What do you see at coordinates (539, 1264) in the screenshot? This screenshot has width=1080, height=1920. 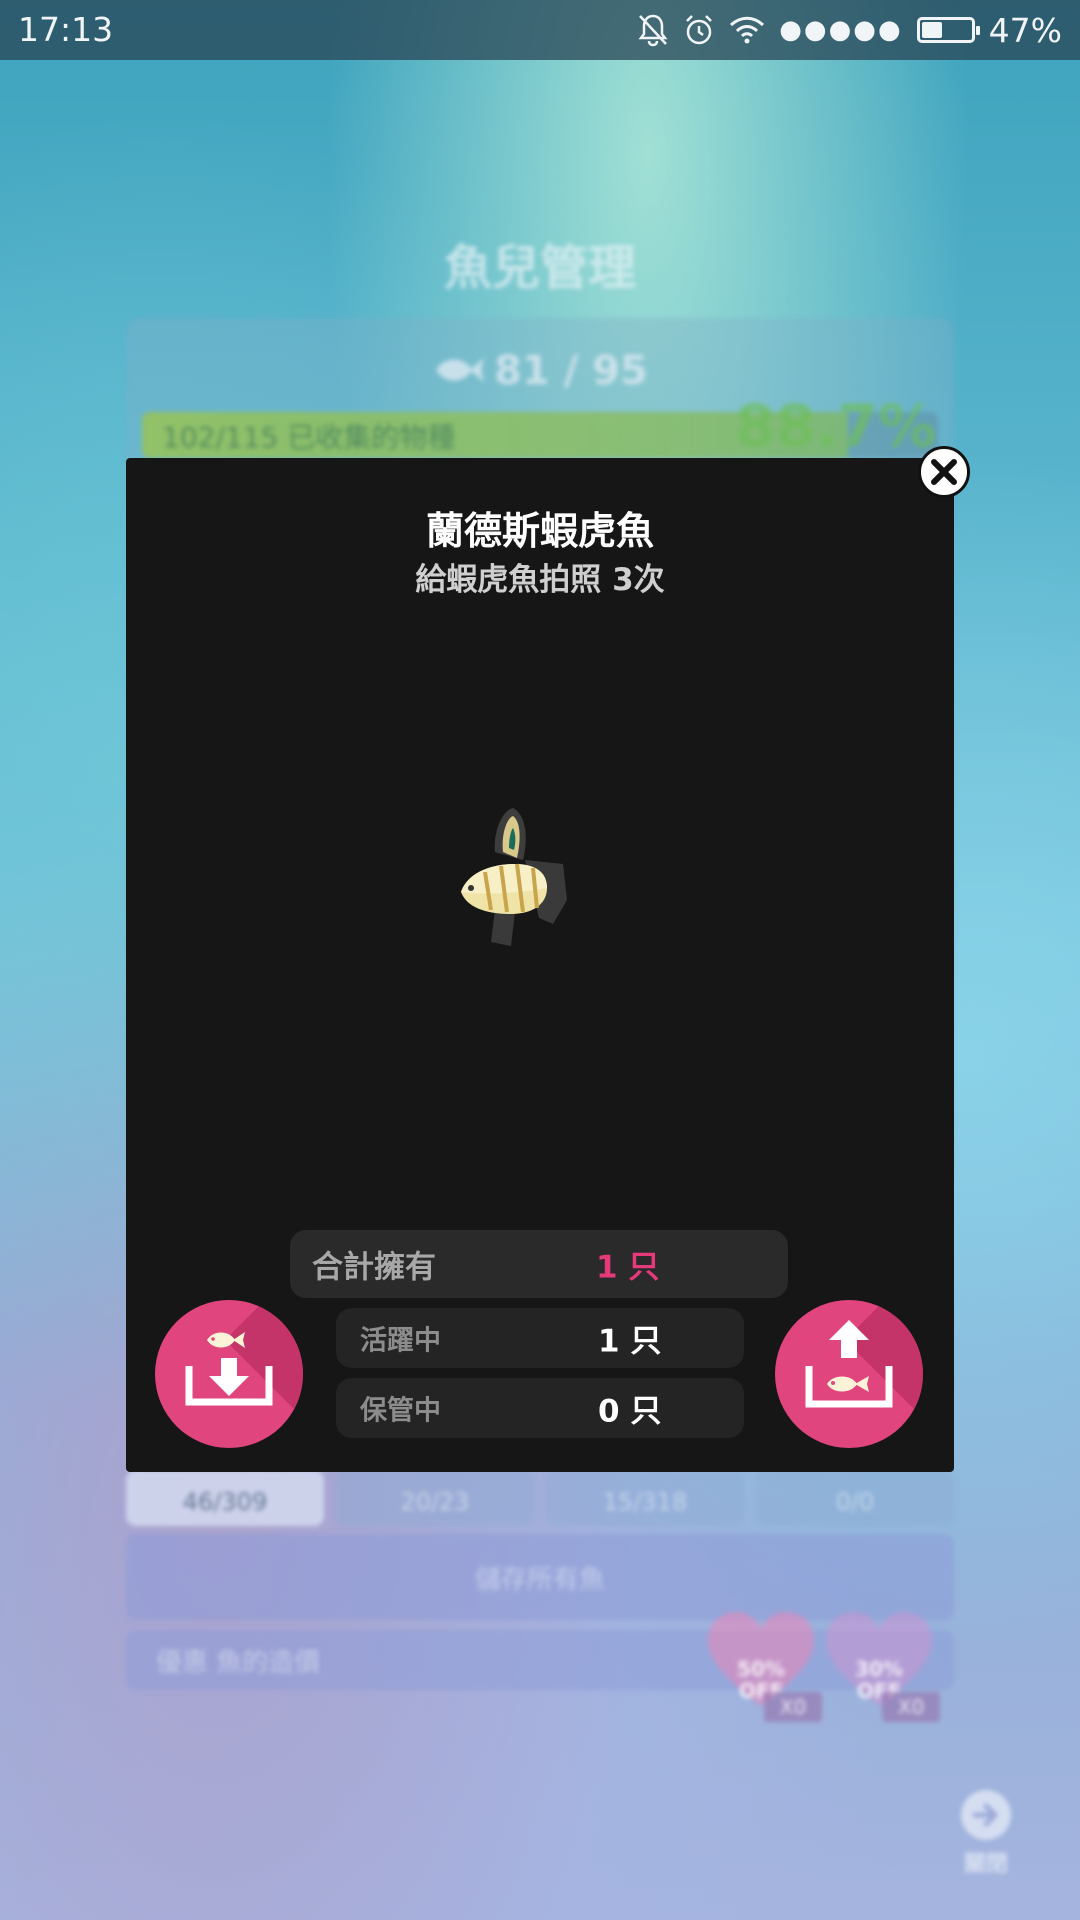 I see `total-owned-row: 合計擁有 1 只` at bounding box center [539, 1264].